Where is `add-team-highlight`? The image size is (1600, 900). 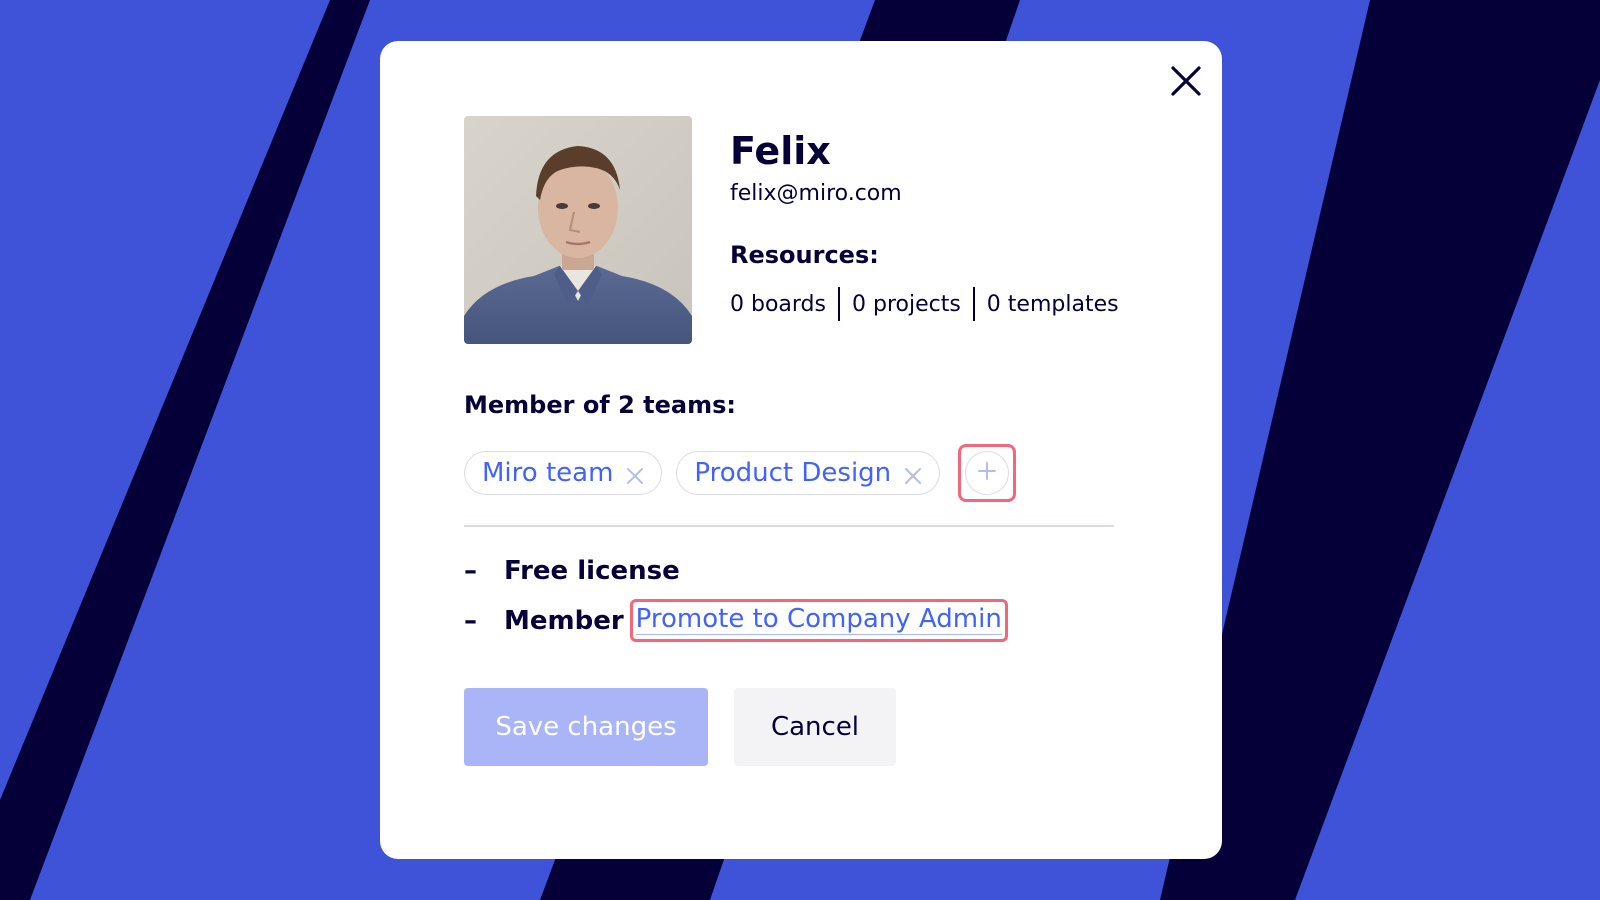
add-team-highlight is located at coordinates (987, 473).